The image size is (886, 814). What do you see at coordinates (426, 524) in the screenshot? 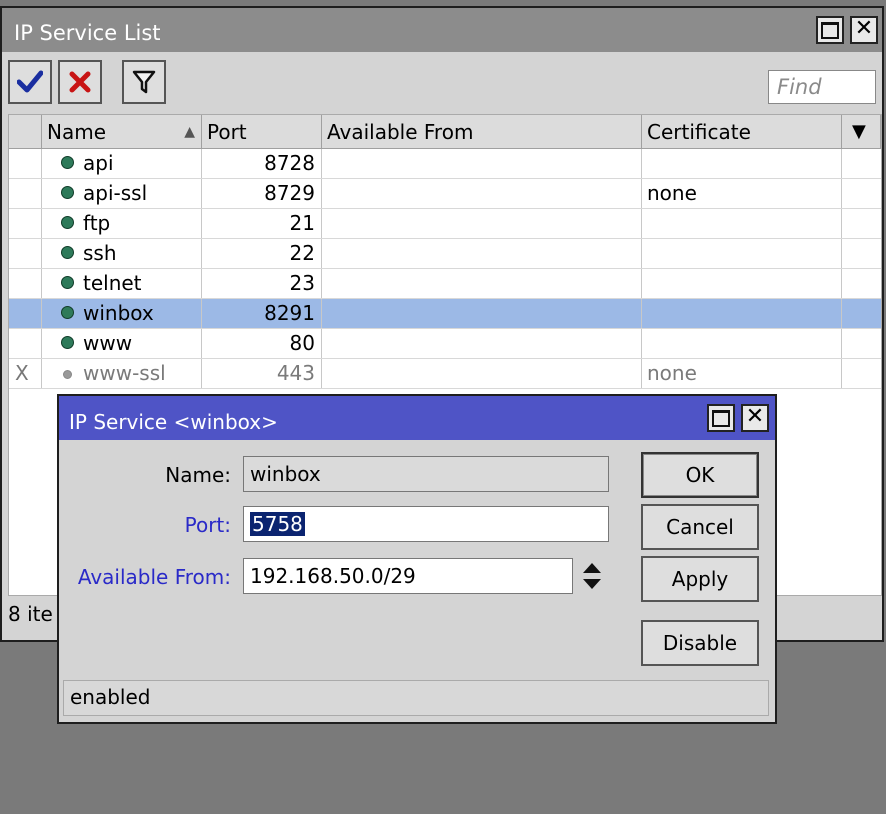
I see `port-field: 5758` at bounding box center [426, 524].